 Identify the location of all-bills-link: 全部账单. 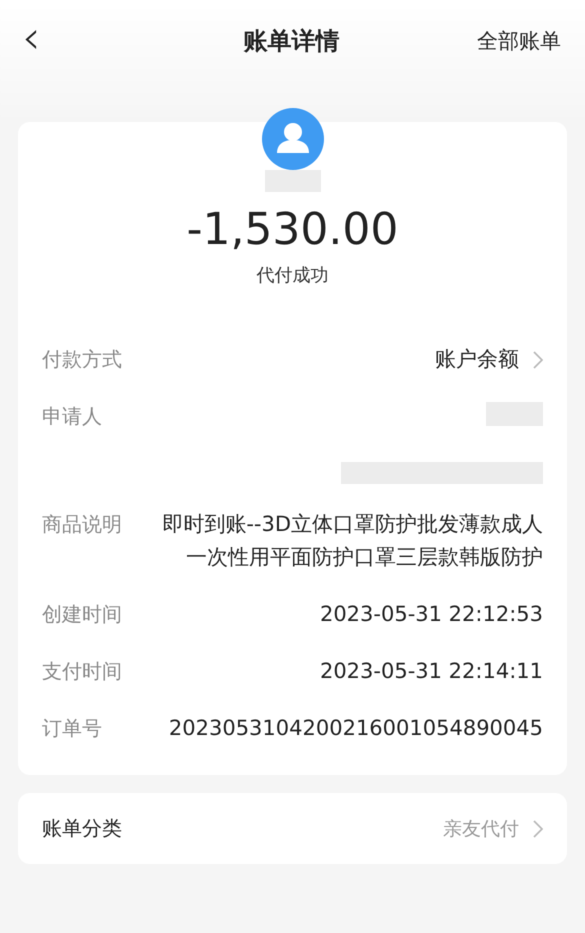
(519, 41).